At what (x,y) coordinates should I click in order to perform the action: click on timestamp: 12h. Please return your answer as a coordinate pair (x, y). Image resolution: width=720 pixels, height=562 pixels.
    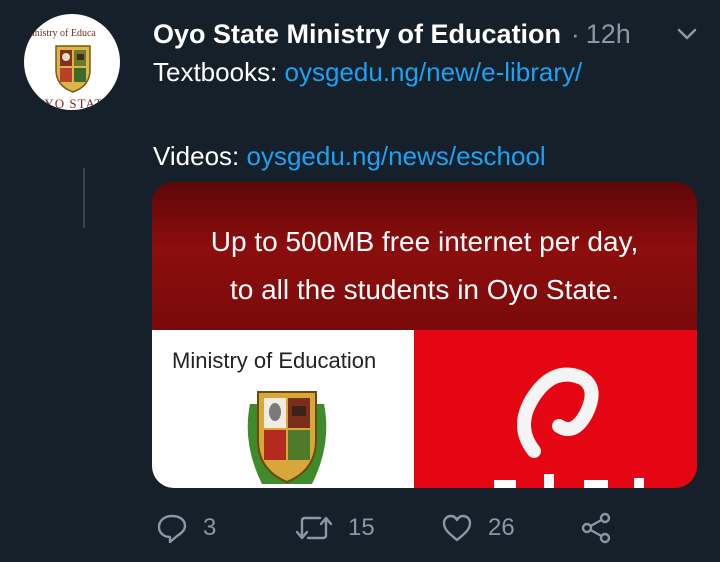
    Looking at the image, I should click on (608, 34).